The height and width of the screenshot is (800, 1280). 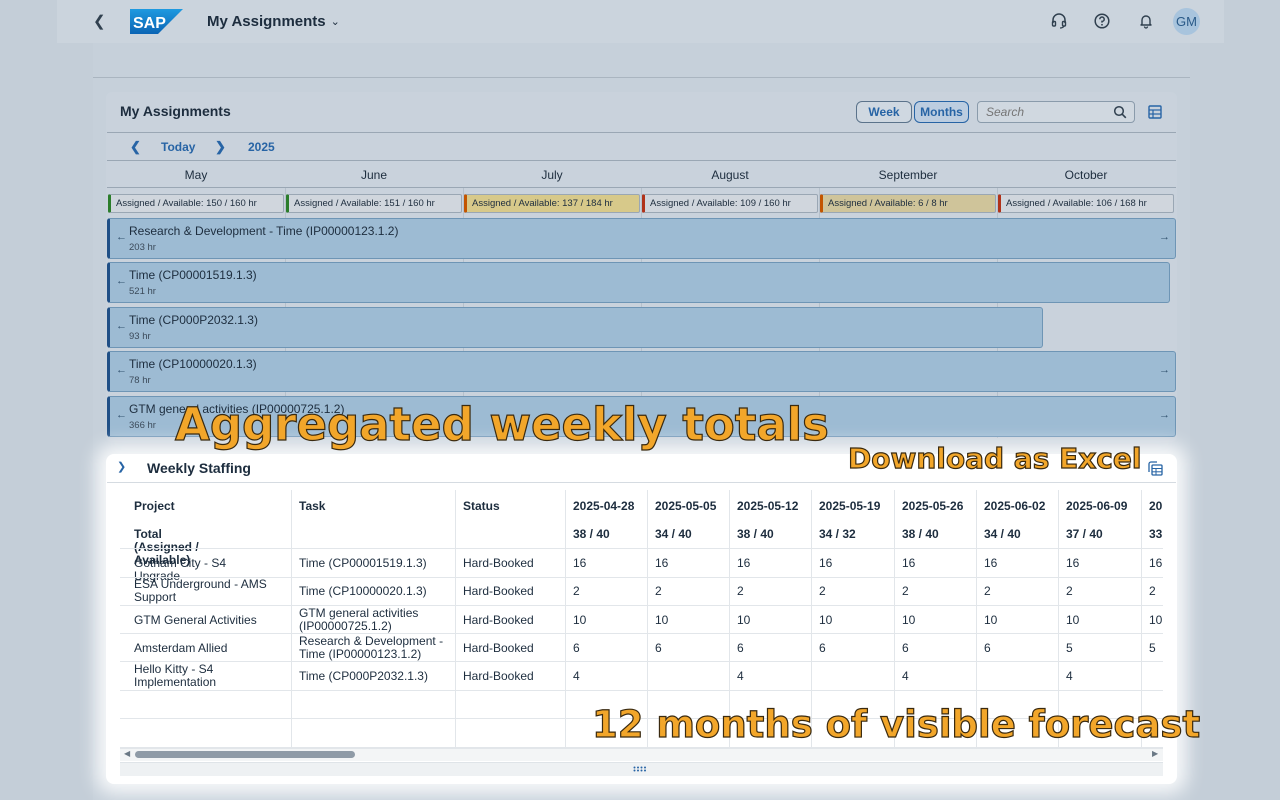 What do you see at coordinates (1155, 753) in the screenshot?
I see `scroll-right-icon: ▶` at bounding box center [1155, 753].